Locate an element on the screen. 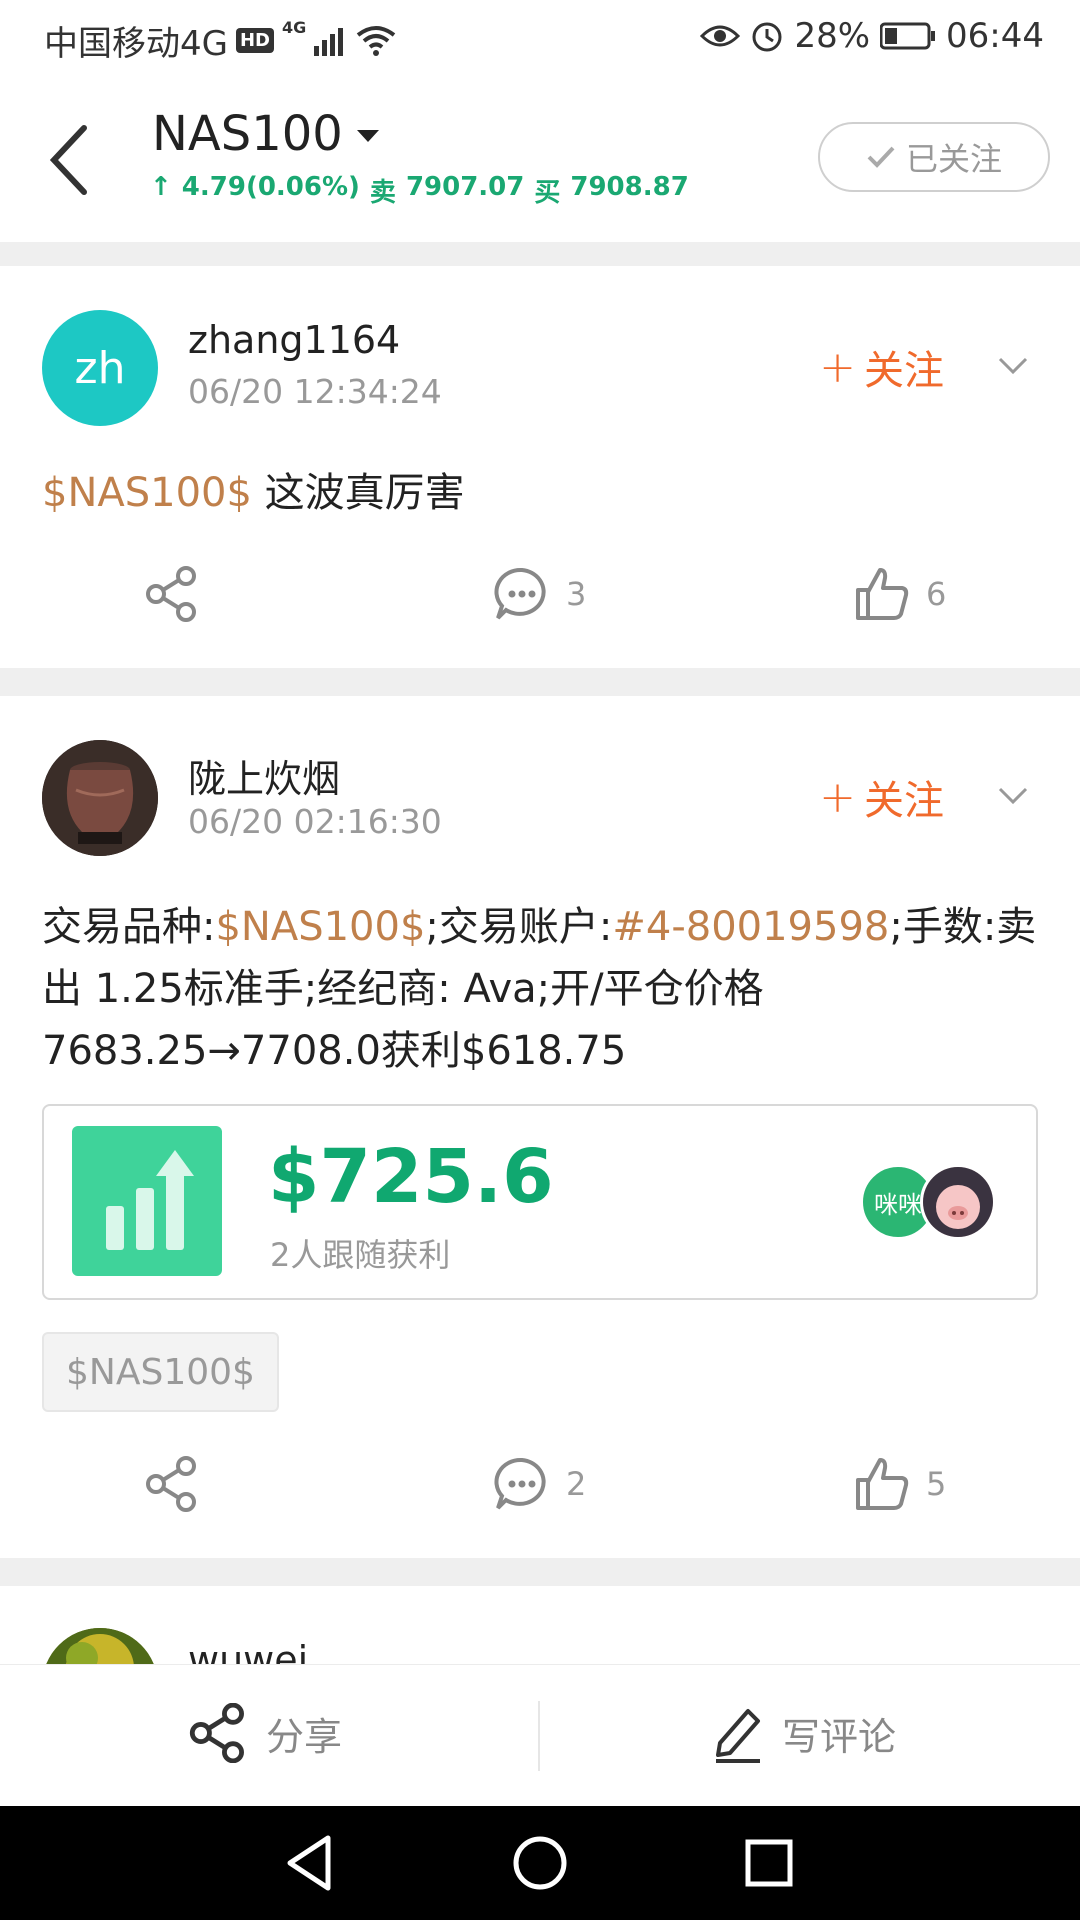 The image size is (1080, 1920). comment-action: 3 is located at coordinates (540, 594).